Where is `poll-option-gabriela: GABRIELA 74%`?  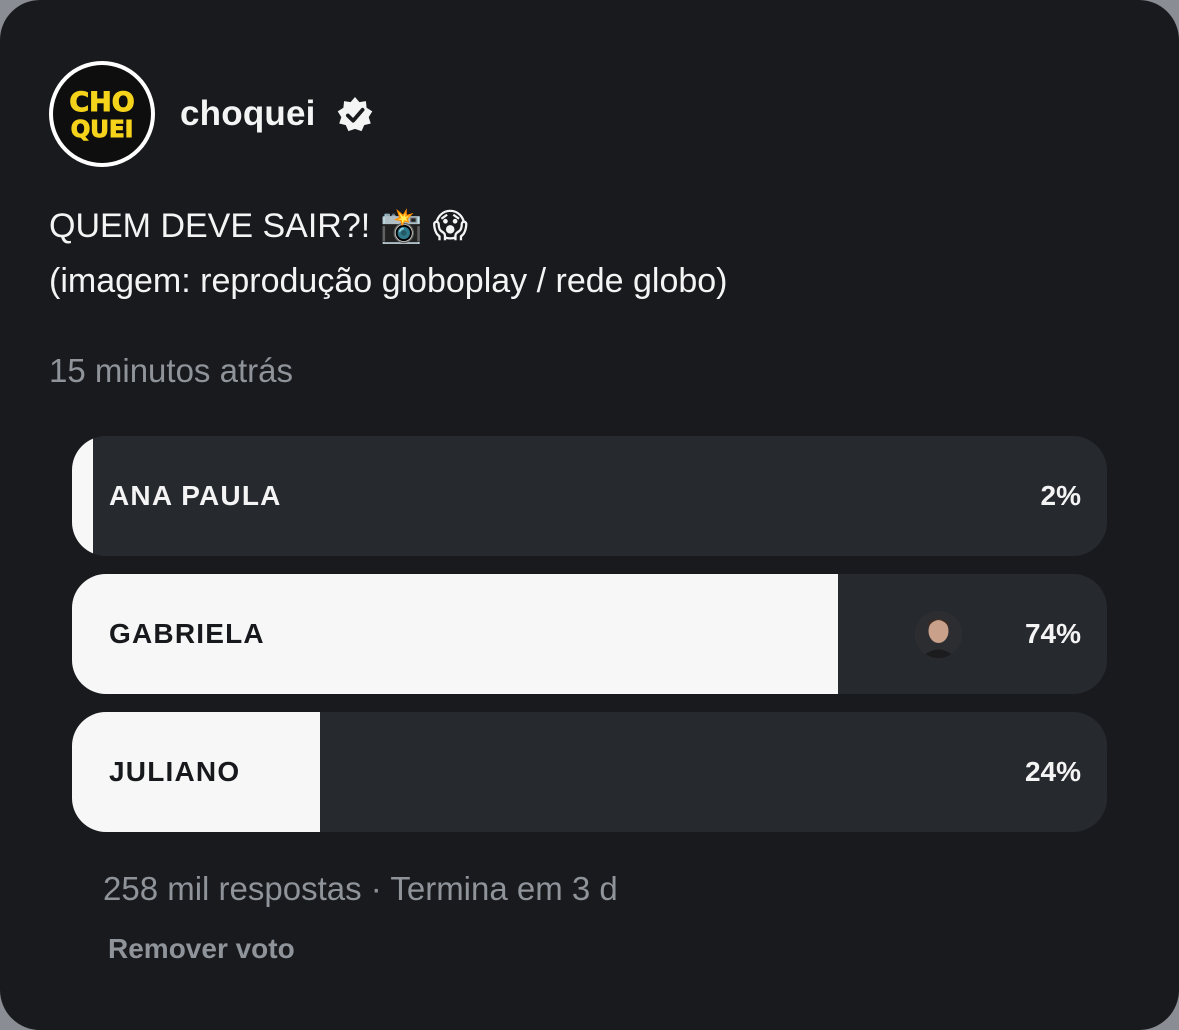
poll-option-gabriela: GABRIELA 74% is located at coordinates (589, 634).